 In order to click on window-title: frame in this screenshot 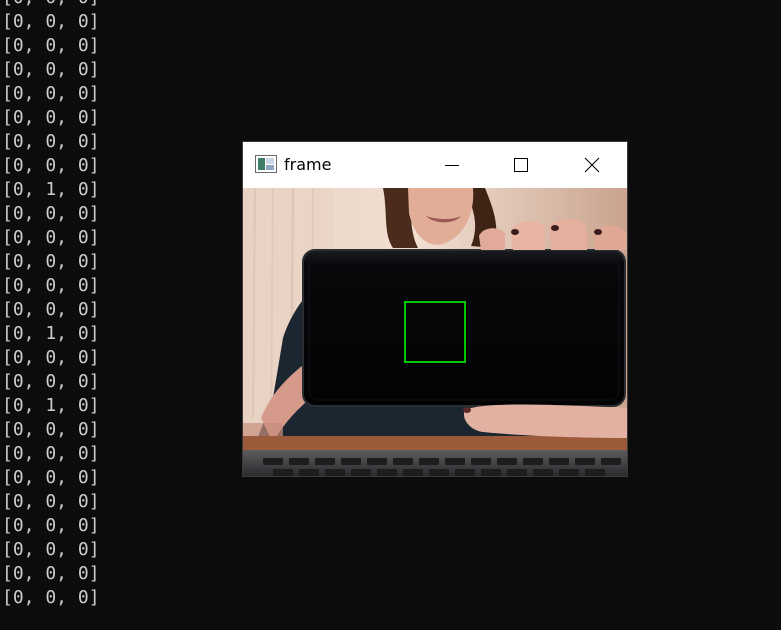, I will do `click(308, 164)`.